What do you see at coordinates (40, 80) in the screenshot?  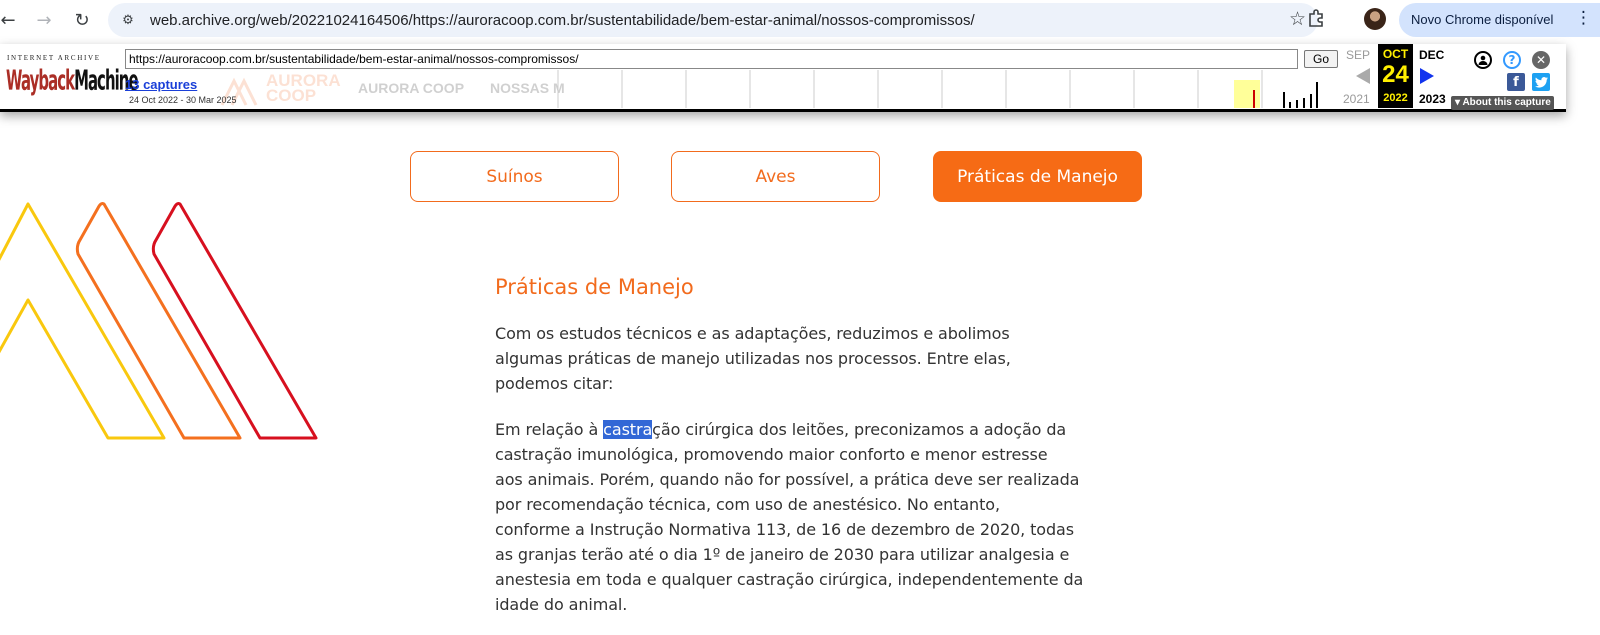 I see `wayback-logo-a: Wayback` at bounding box center [40, 80].